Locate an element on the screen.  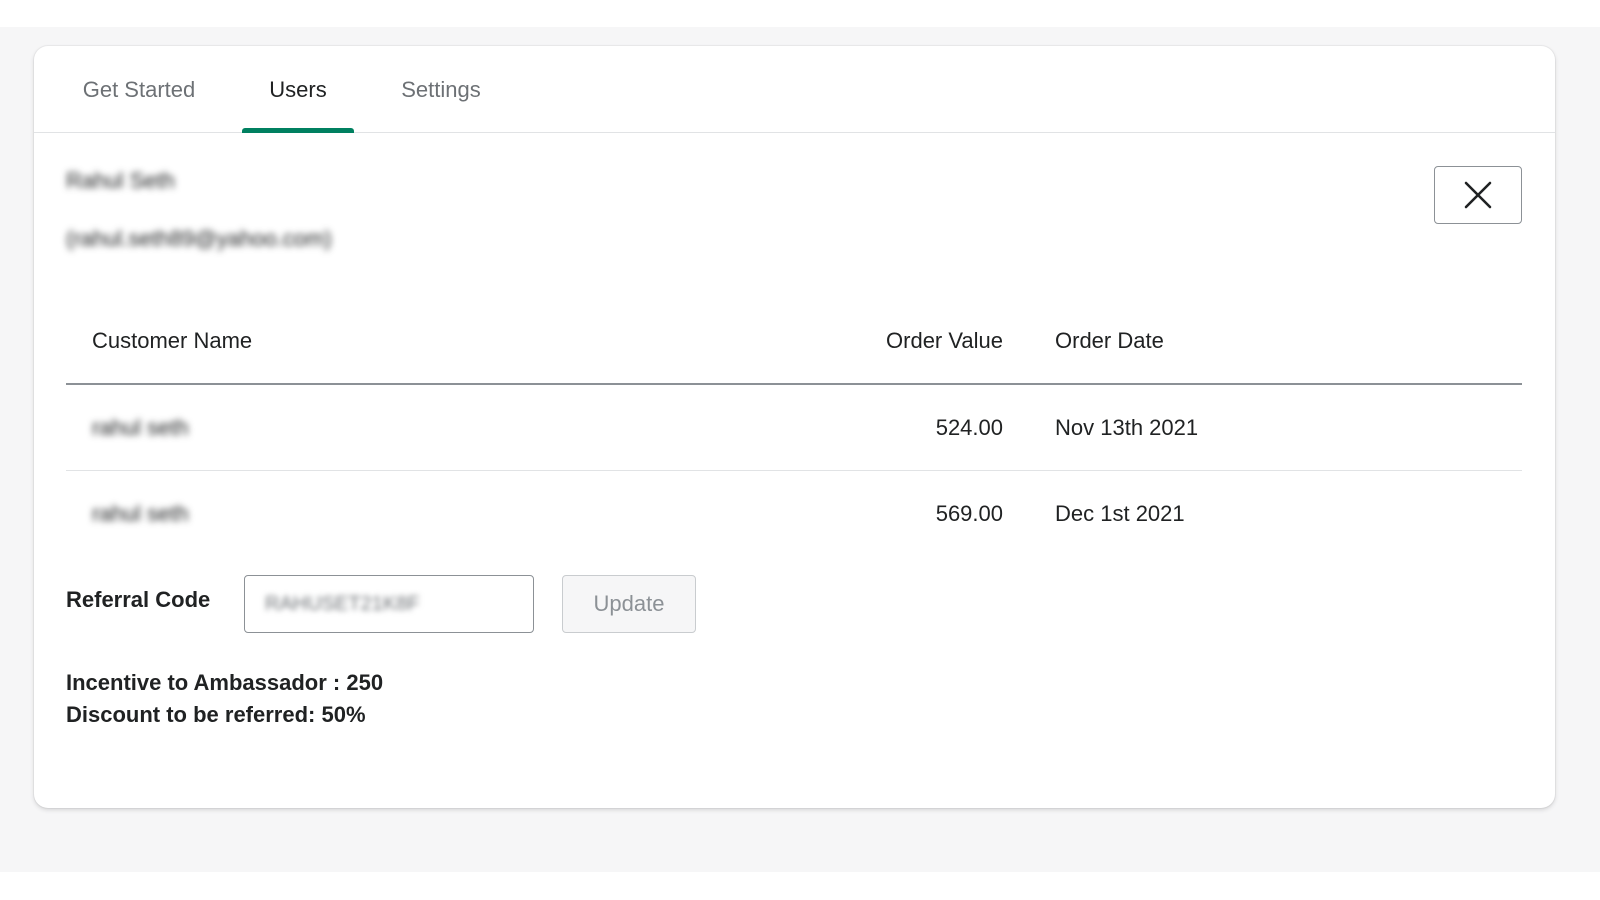
row-order-value: 524.00 is located at coordinates (969, 427).